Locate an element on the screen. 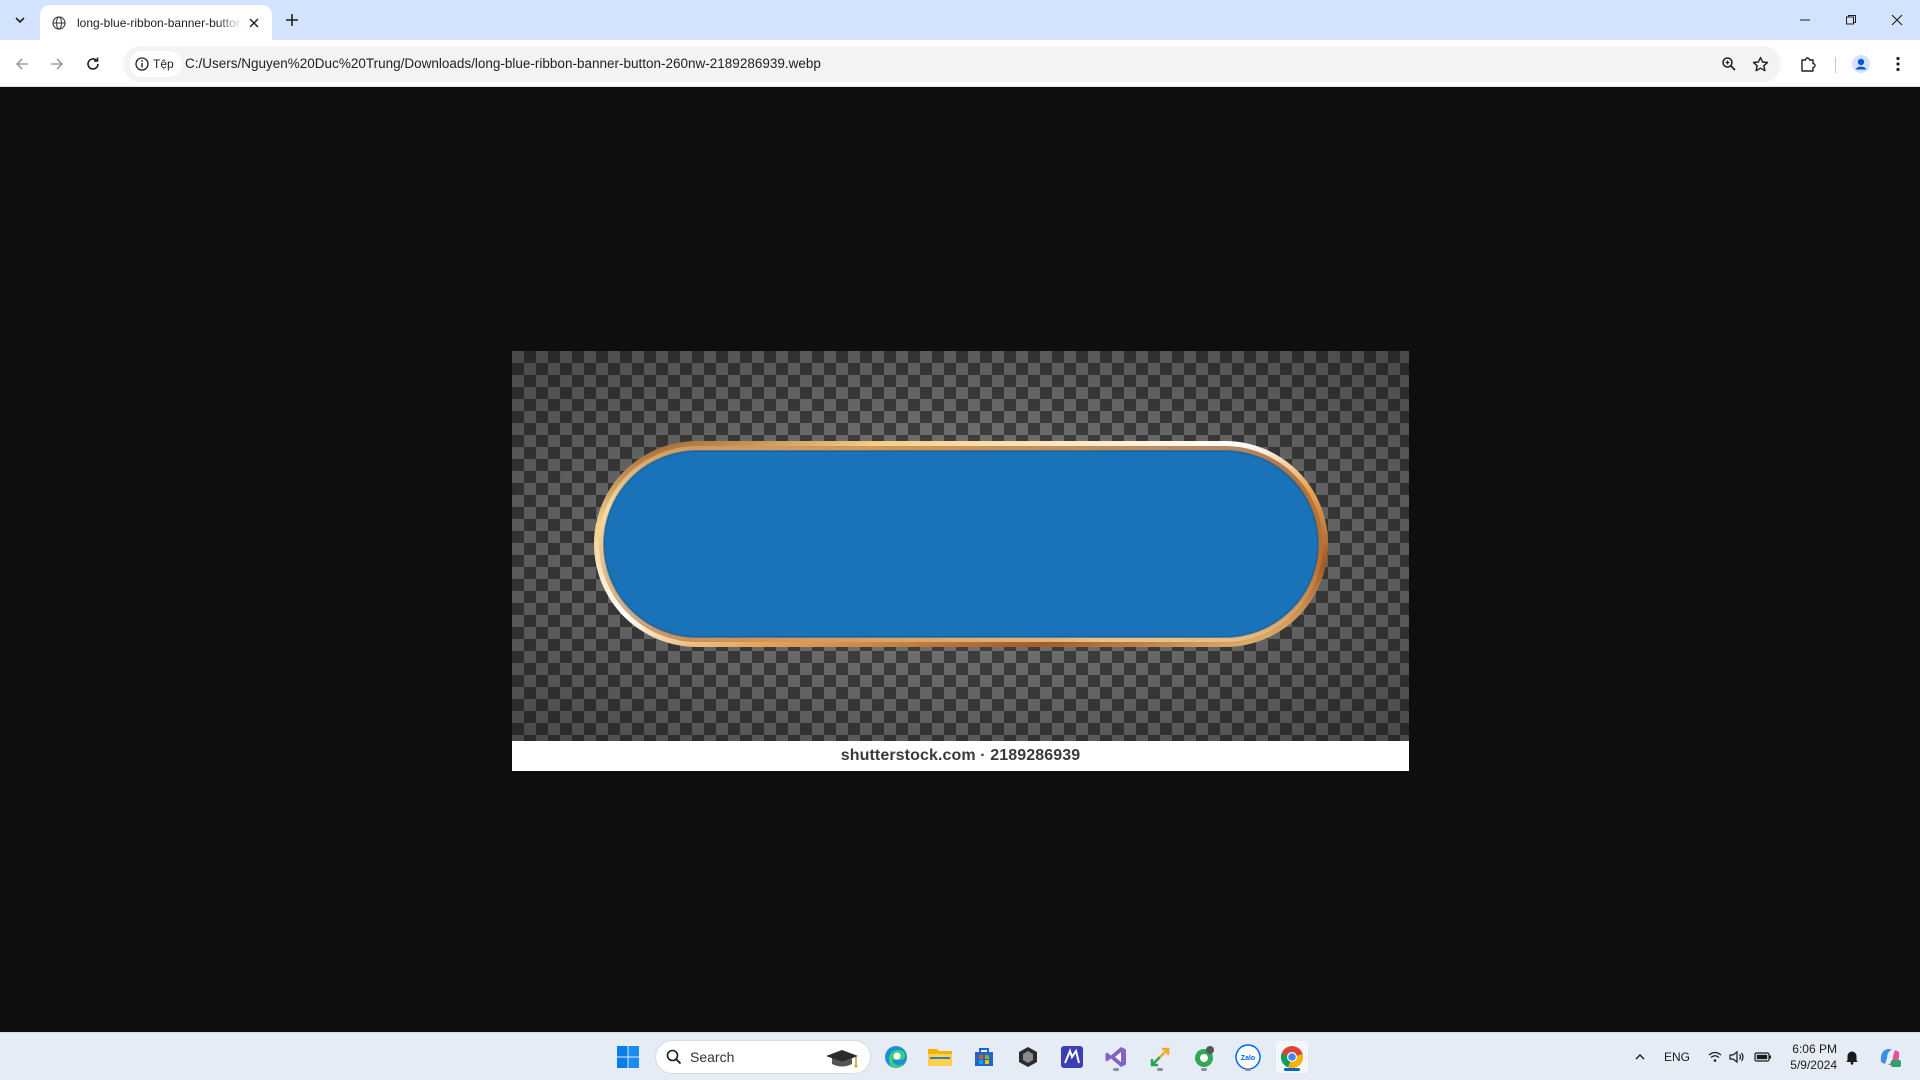  edge-button is located at coordinates (896, 1057).